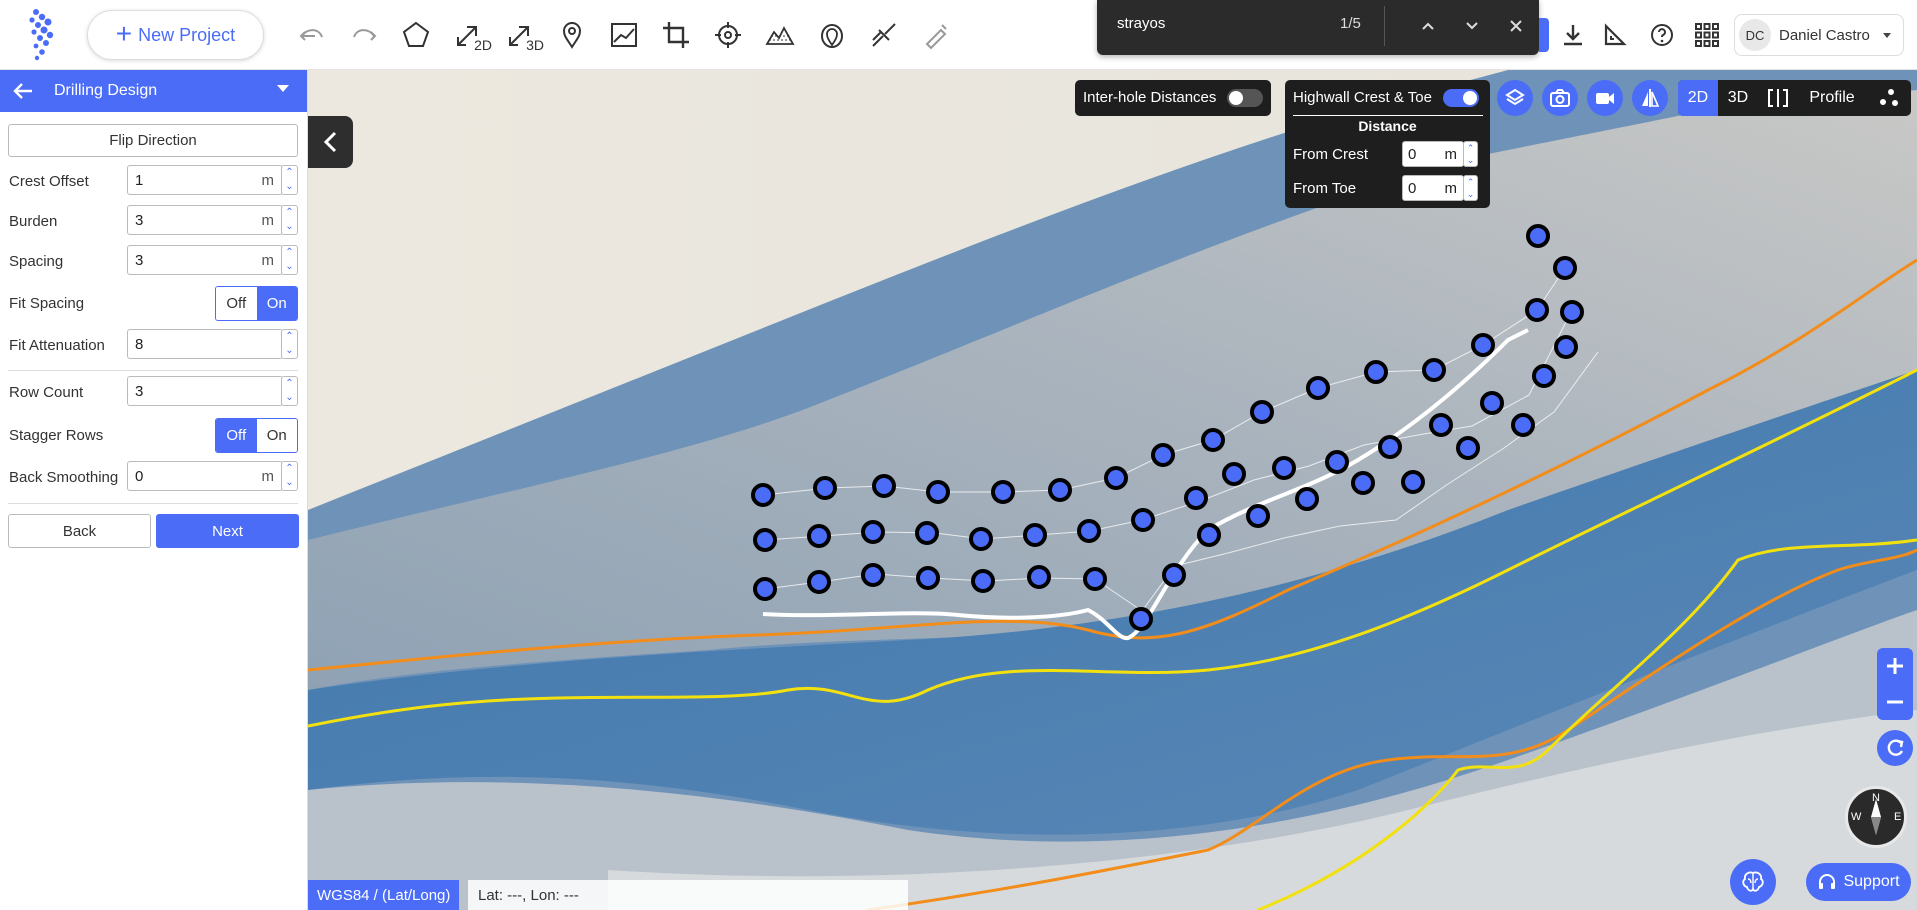  Describe the element at coordinates (1515, 98) in the screenshot. I see `layers-button` at that location.